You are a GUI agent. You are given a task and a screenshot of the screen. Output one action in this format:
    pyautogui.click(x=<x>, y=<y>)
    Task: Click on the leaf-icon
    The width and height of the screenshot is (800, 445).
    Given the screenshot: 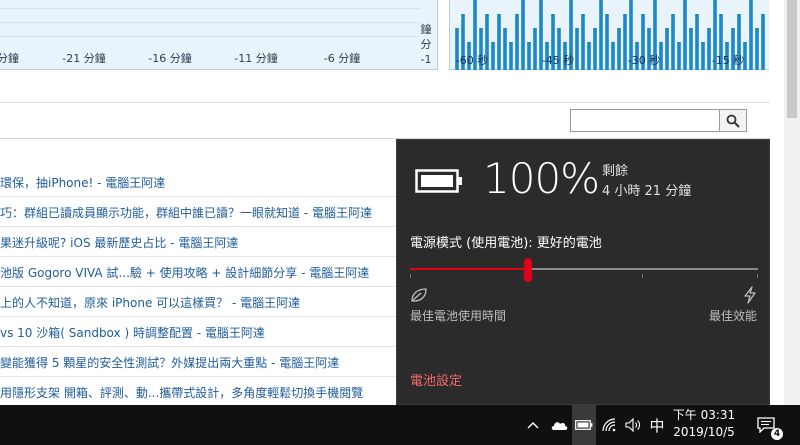 What is the action you would take?
    pyautogui.click(x=419, y=295)
    